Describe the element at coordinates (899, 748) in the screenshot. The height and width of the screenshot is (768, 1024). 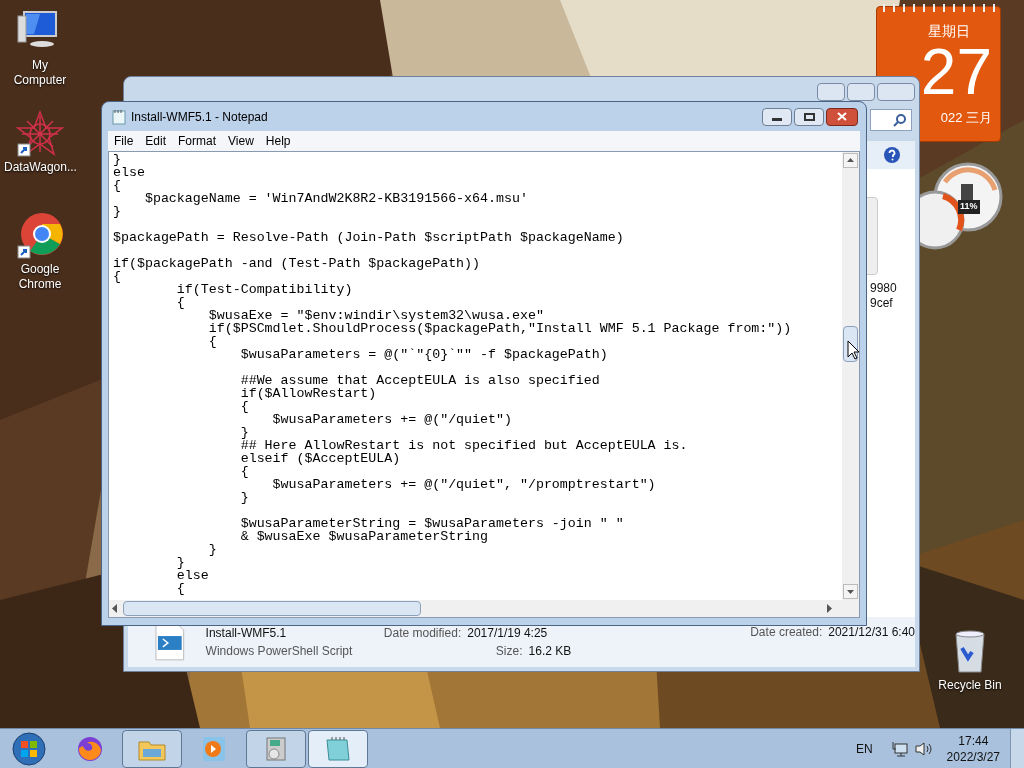
I see `network-icon` at that location.